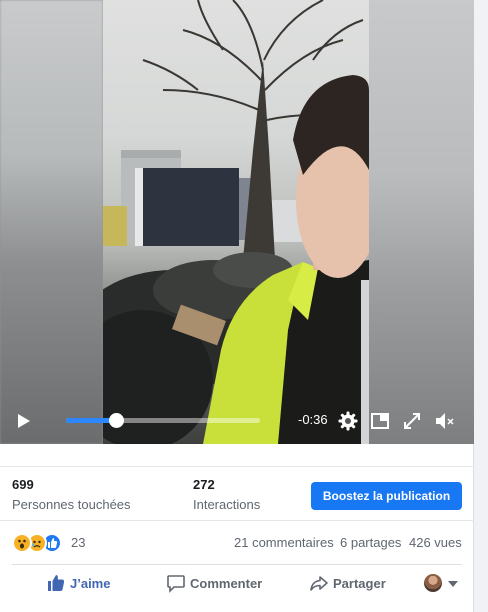 The width and height of the screenshot is (488, 612). I want to click on comments-count: 21 commentaires, so click(284, 542).